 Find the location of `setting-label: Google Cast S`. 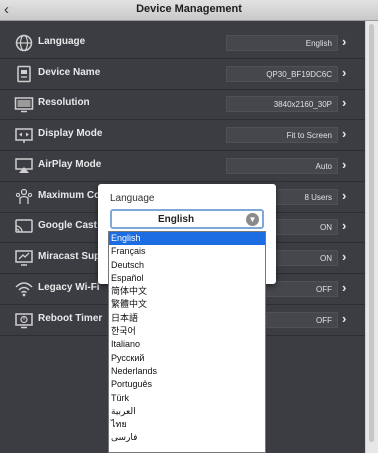

setting-label: Google Cast S is located at coordinates (72, 225).